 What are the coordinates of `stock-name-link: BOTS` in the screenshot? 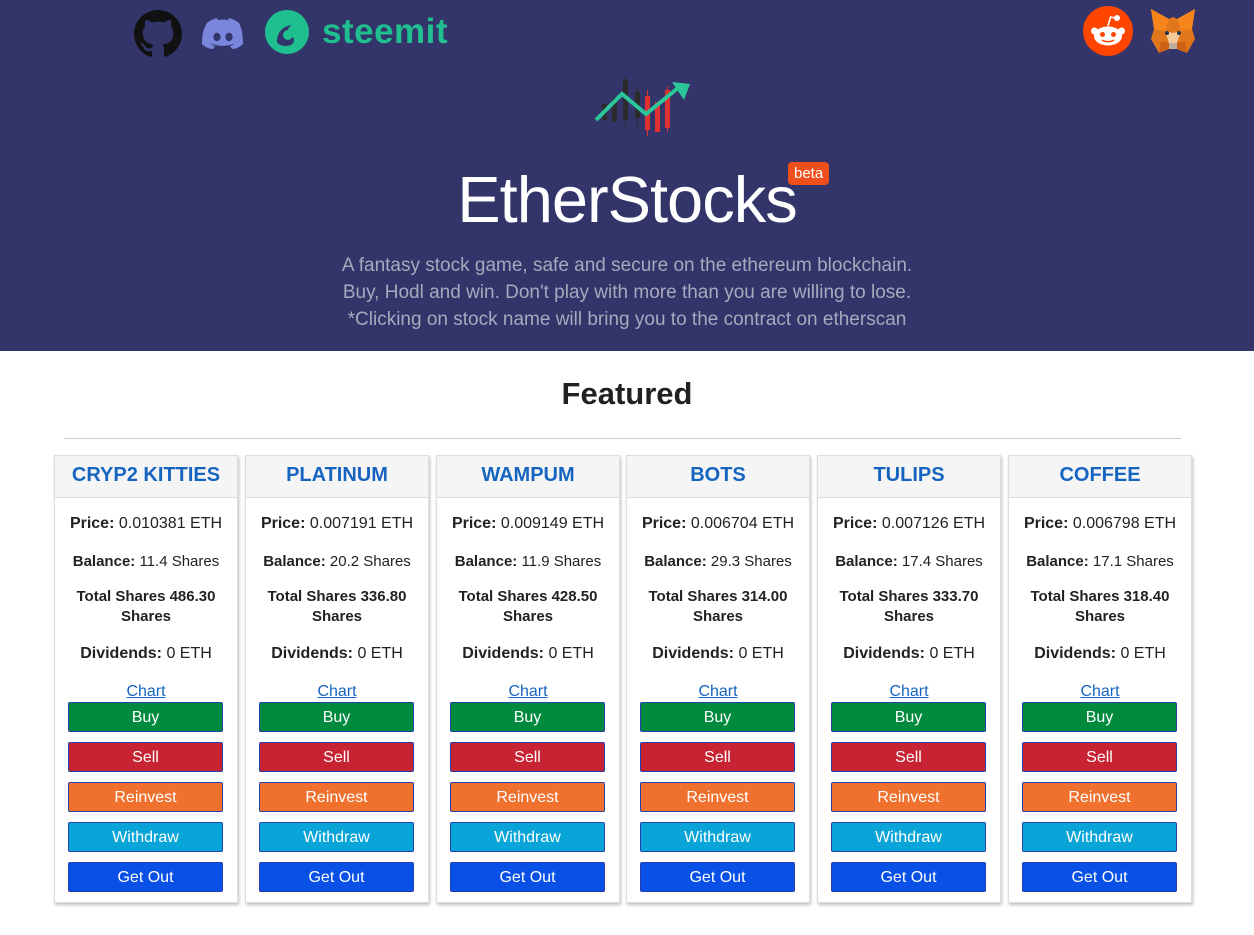 It's located at (718, 475).